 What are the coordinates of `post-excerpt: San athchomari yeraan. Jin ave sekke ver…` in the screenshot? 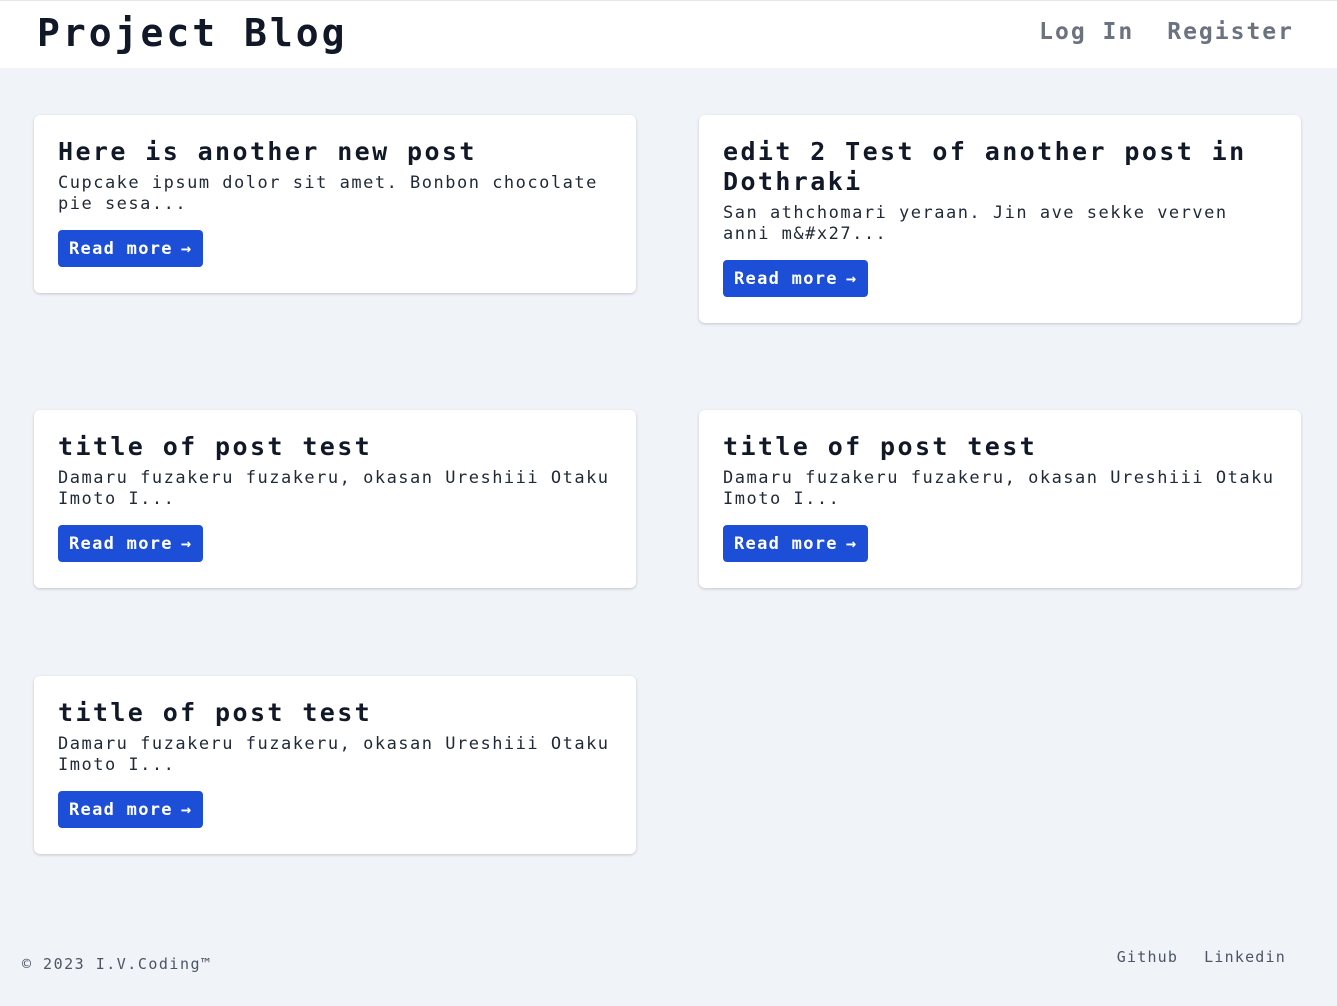 It's located at (975, 223).